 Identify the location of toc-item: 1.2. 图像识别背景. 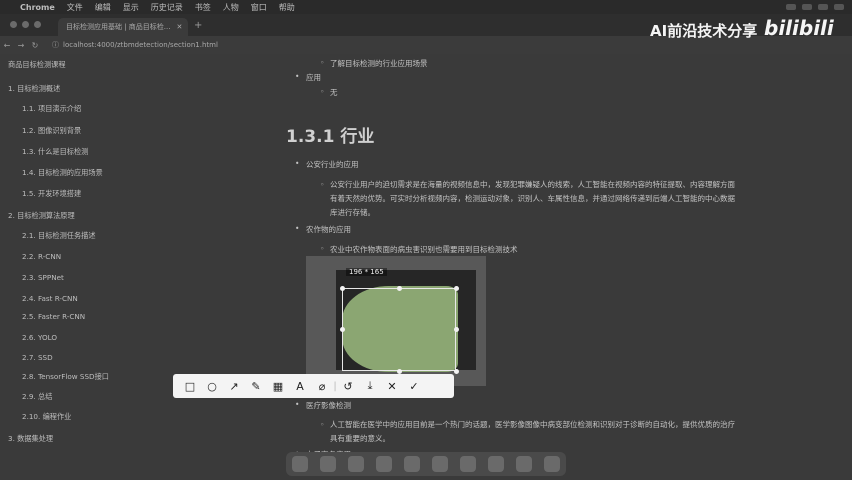
(51, 131).